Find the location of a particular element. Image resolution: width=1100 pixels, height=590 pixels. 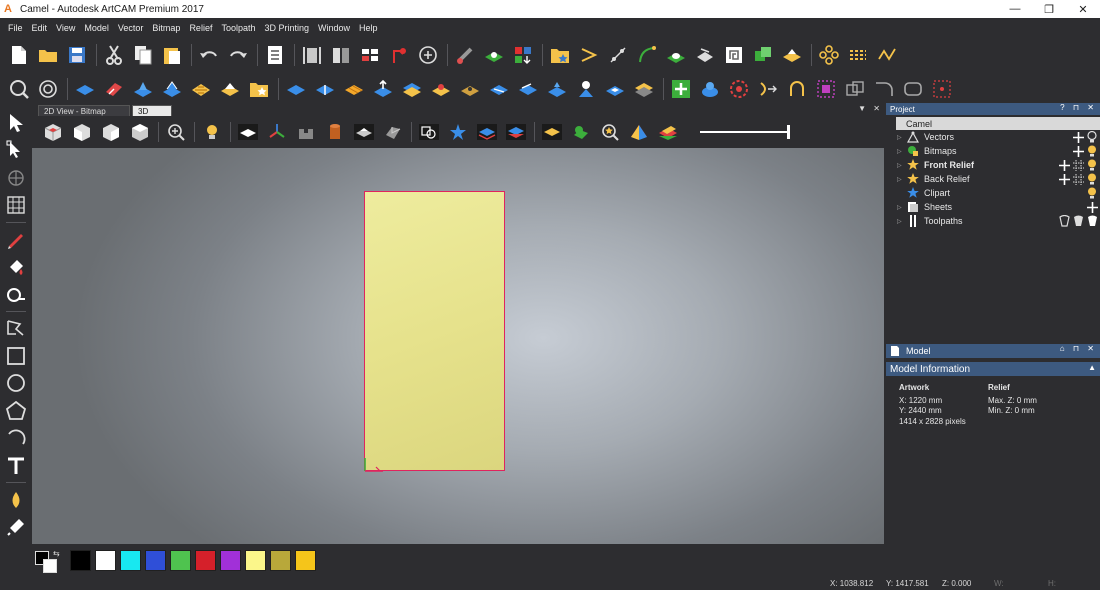

eyedropper-icon is located at coordinates (16, 527).